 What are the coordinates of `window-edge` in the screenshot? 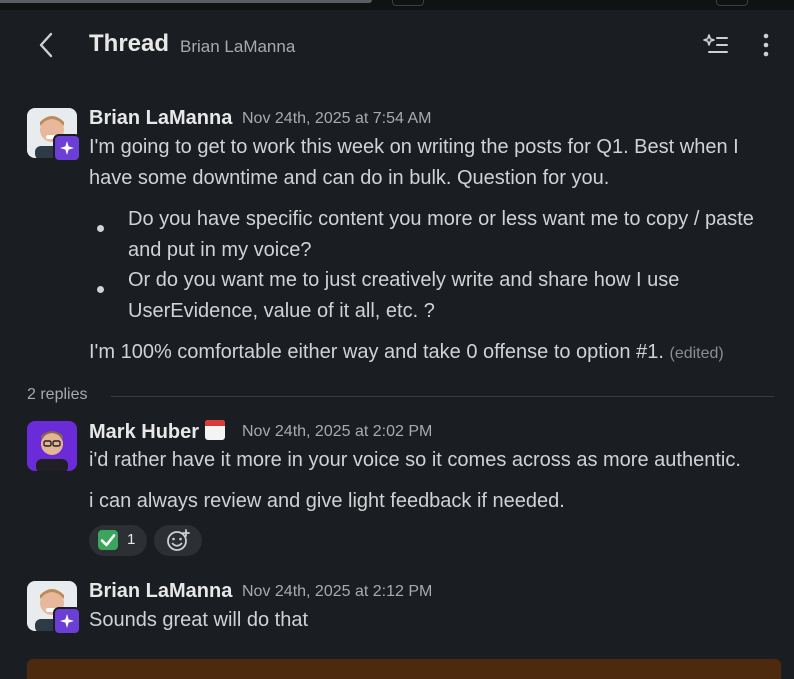 It's located at (186, 1).